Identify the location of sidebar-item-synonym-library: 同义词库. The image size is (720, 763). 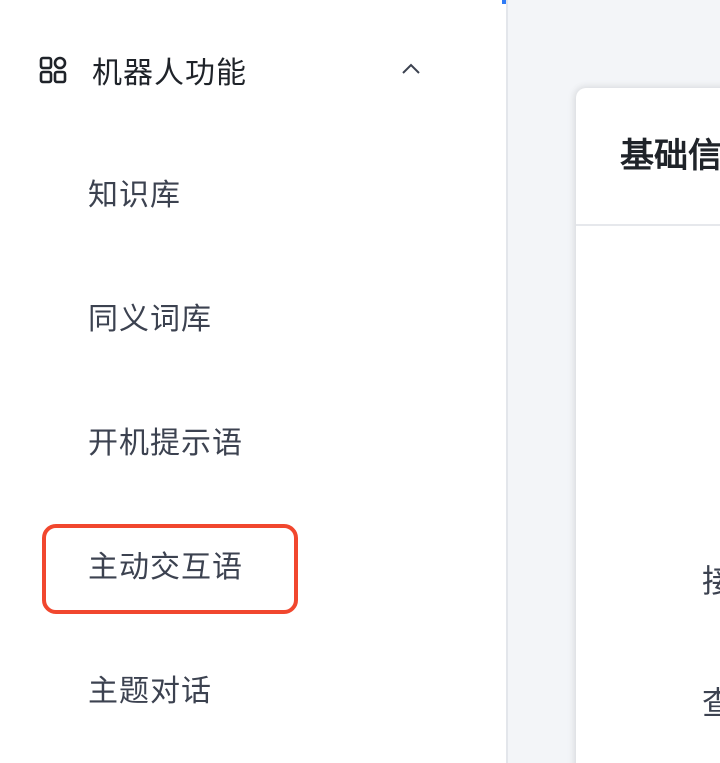
(150, 320).